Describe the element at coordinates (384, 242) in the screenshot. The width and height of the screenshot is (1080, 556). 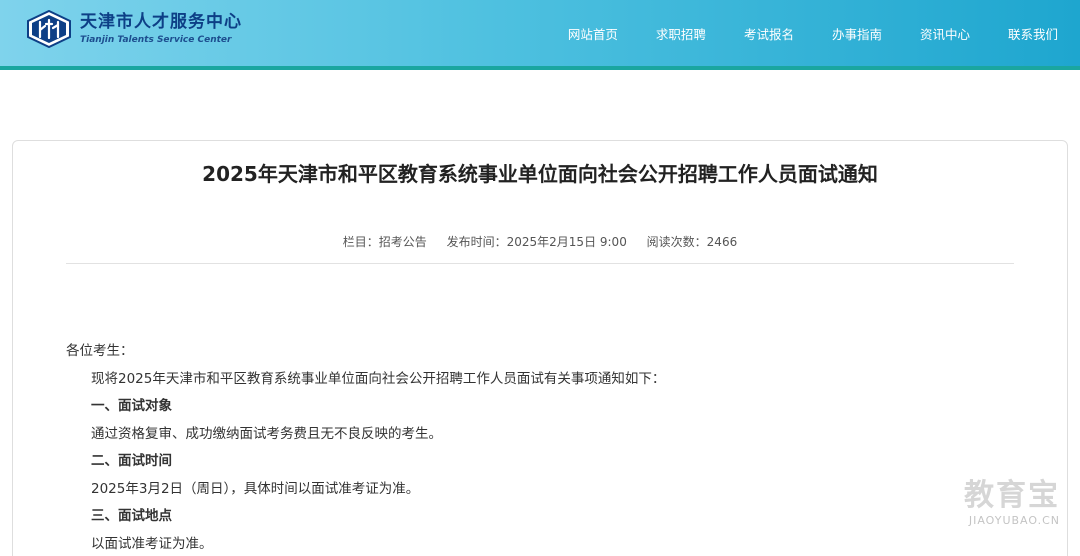
I see `meta-category: 栏目：招考公告` at that location.